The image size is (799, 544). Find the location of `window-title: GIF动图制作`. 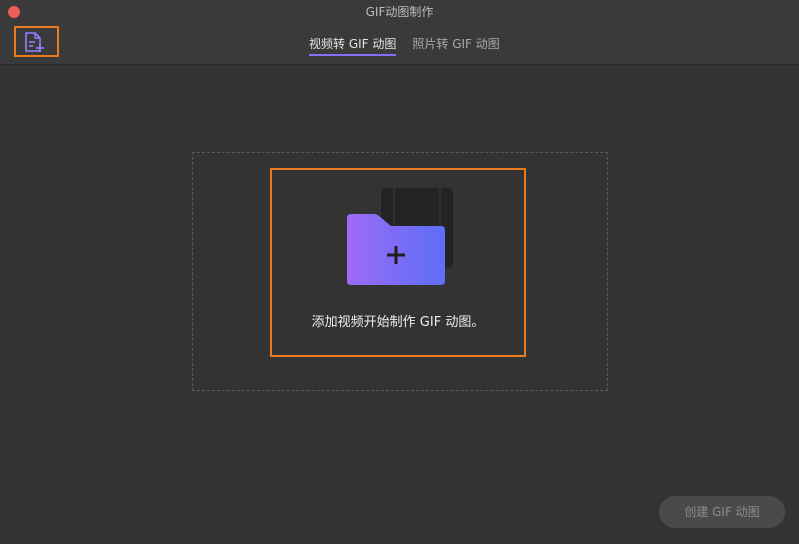

window-title: GIF动图制作 is located at coordinates (399, 12).